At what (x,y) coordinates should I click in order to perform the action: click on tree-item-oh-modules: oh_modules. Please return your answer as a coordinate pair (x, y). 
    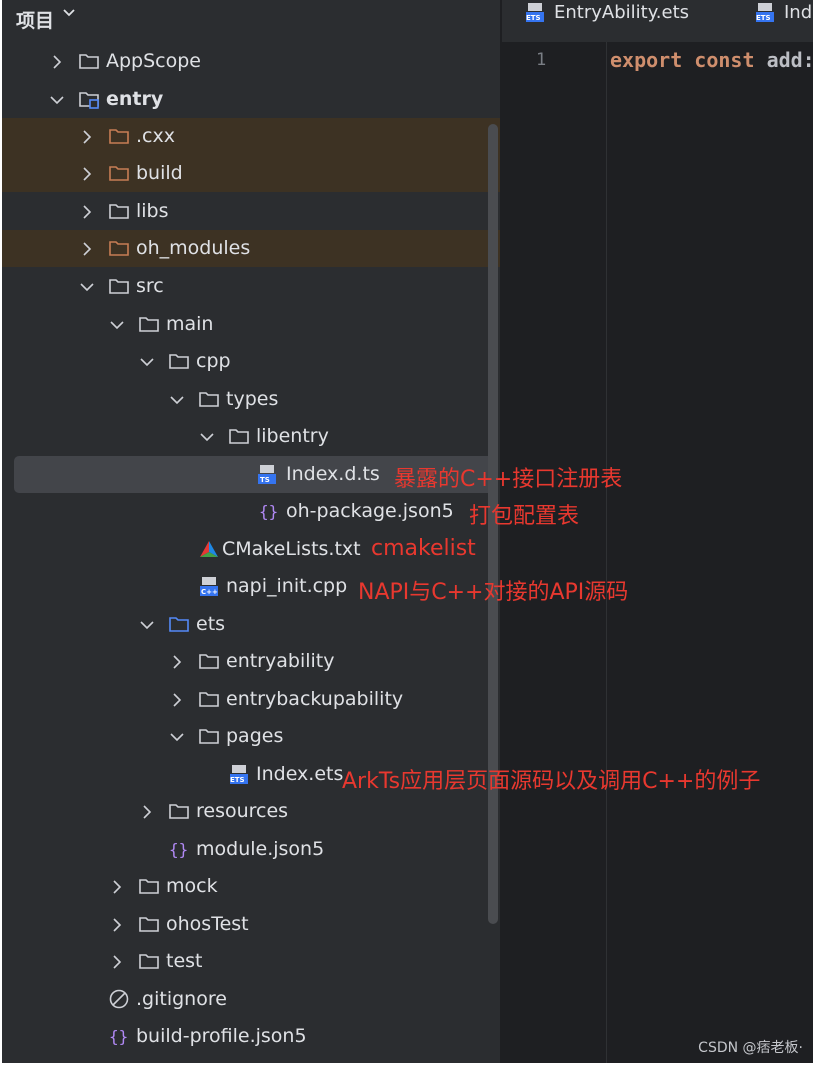
    Looking at the image, I should click on (251, 248).